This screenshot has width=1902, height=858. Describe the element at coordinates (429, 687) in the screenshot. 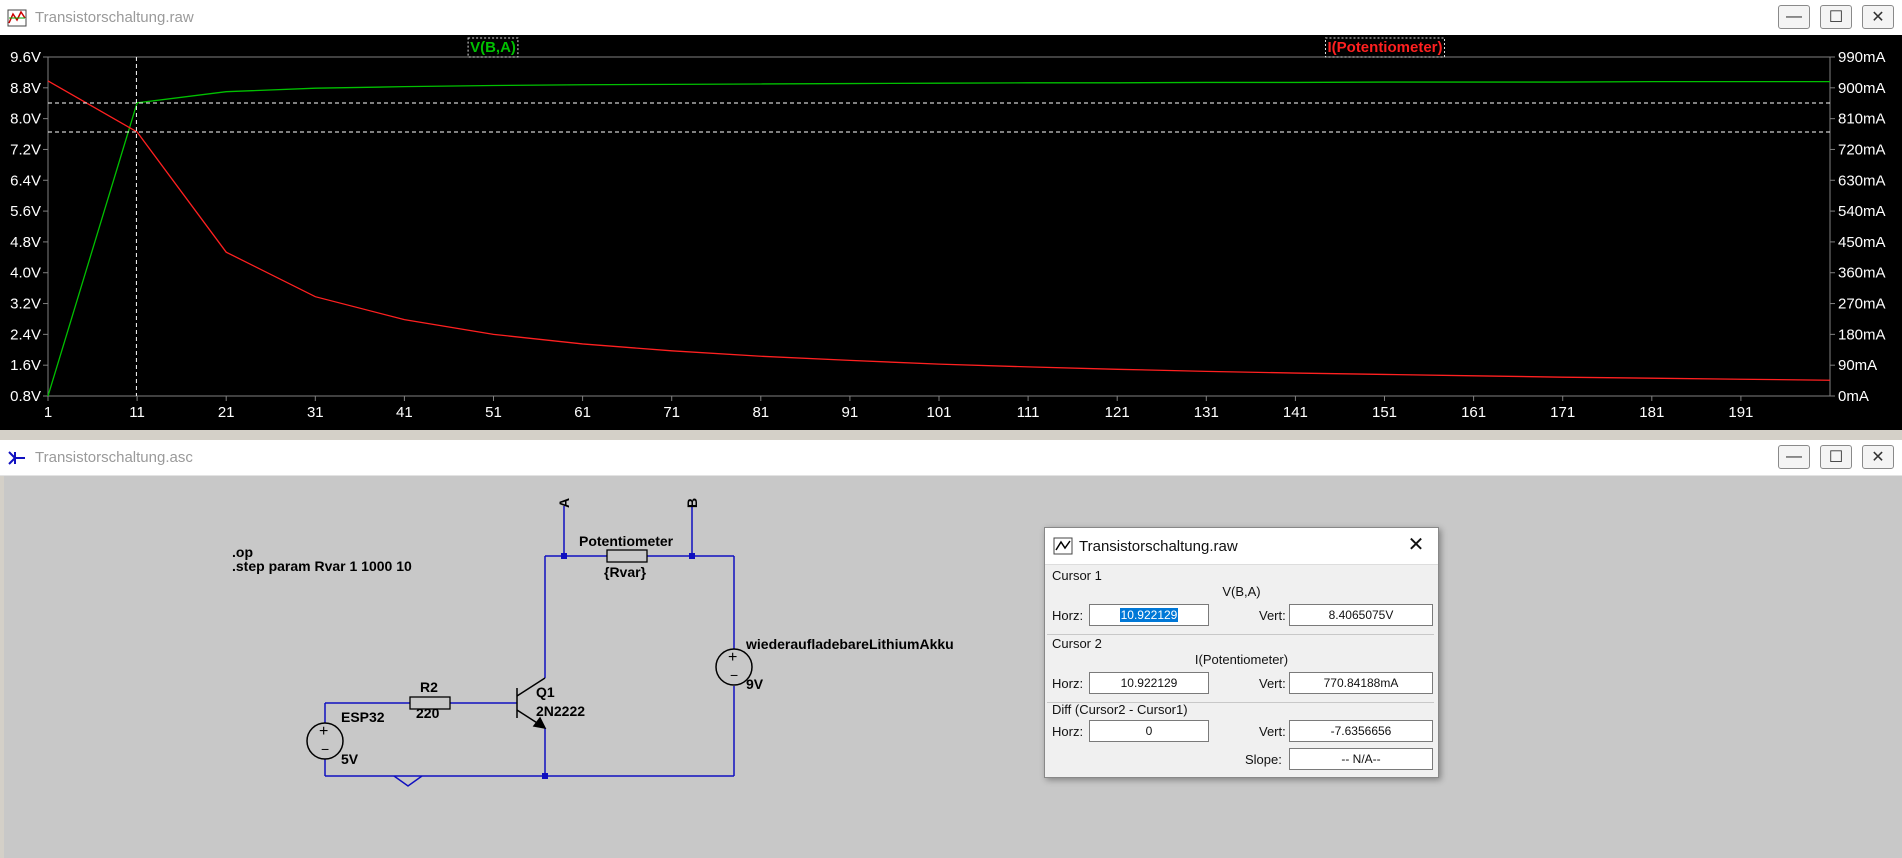

I see `r2-name: R2` at that location.